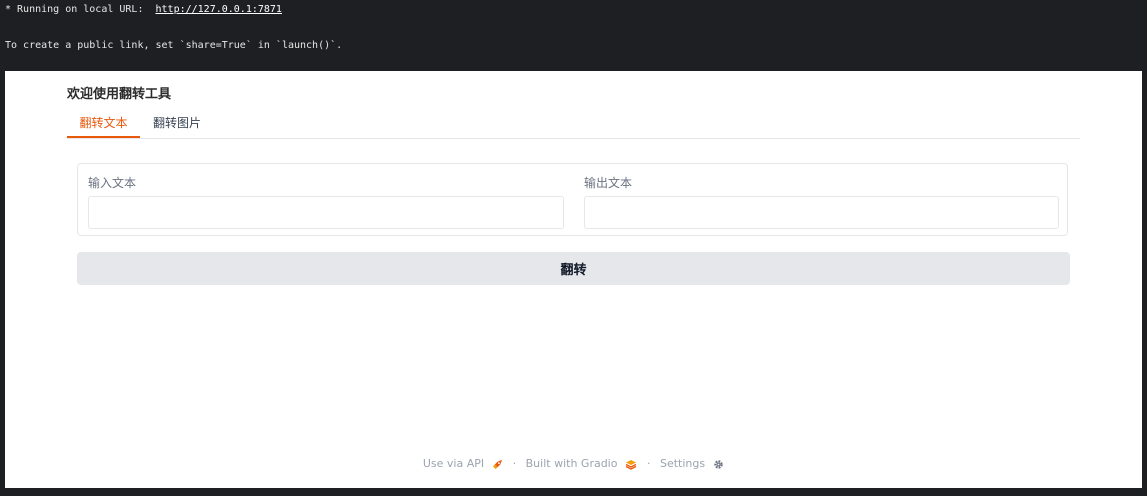  What do you see at coordinates (453, 463) in the screenshot?
I see `use-via-api-label: Use via API` at bounding box center [453, 463].